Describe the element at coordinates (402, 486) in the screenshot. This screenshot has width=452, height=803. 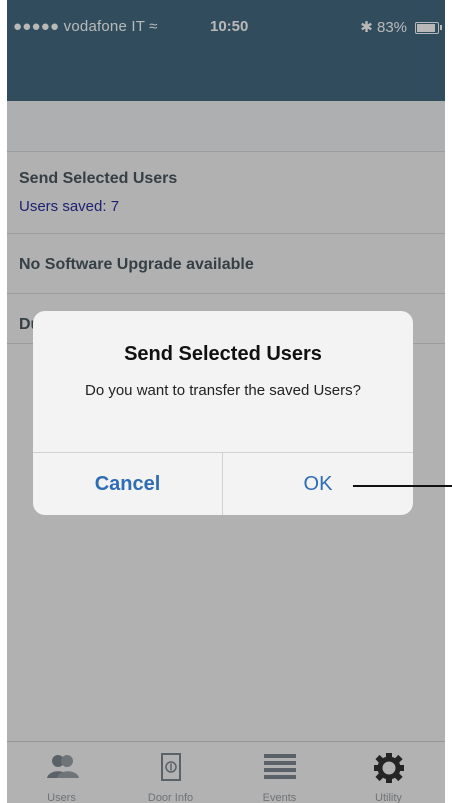
I see `pointer-line` at that location.